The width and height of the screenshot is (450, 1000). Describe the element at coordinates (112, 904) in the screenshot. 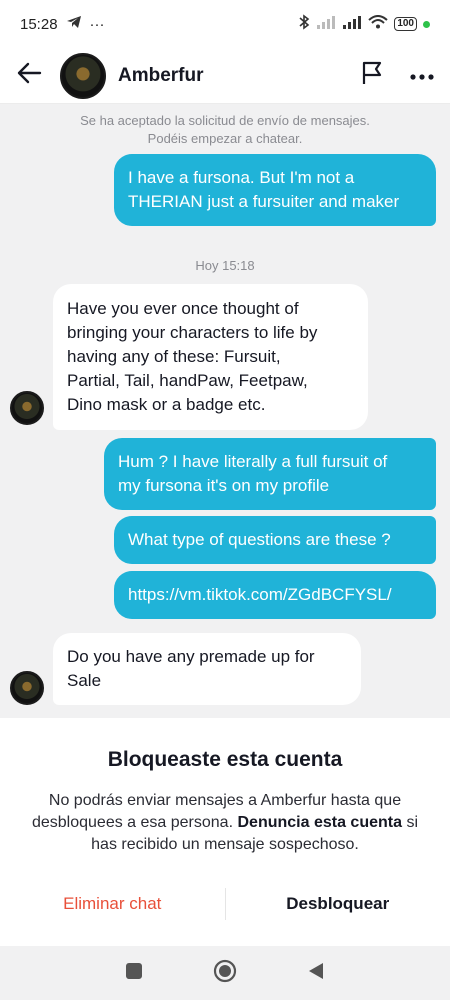

I see `delete-chat-button: Eliminar chat` at that location.